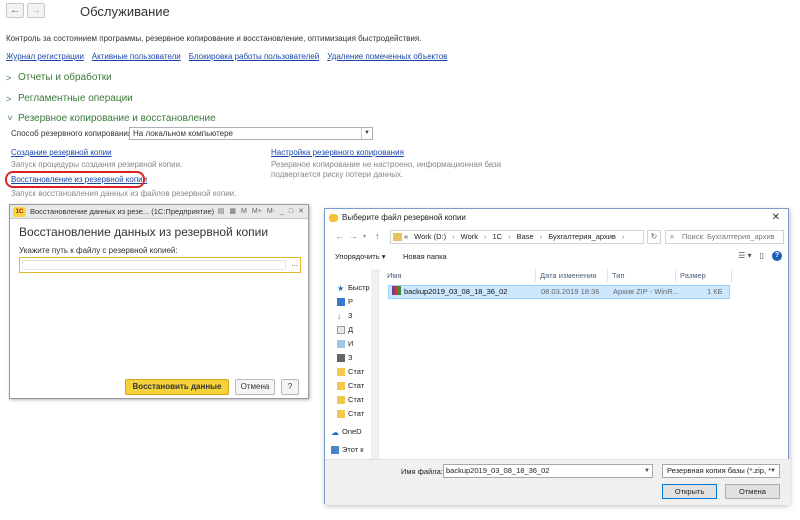 The width and height of the screenshot is (800, 520). What do you see at coordinates (525, 237) in the screenshot?
I see `breadcrumb-item: Base` at bounding box center [525, 237].